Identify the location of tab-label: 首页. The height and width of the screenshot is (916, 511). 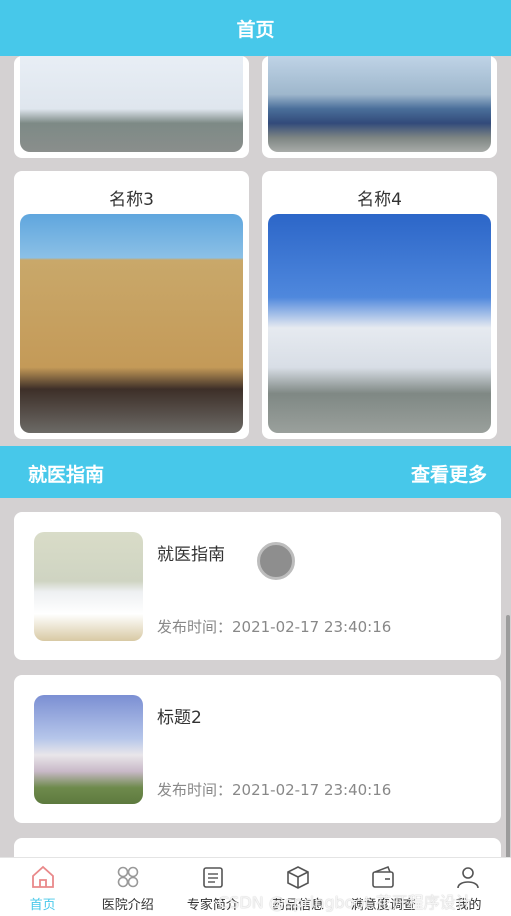
(42, 905).